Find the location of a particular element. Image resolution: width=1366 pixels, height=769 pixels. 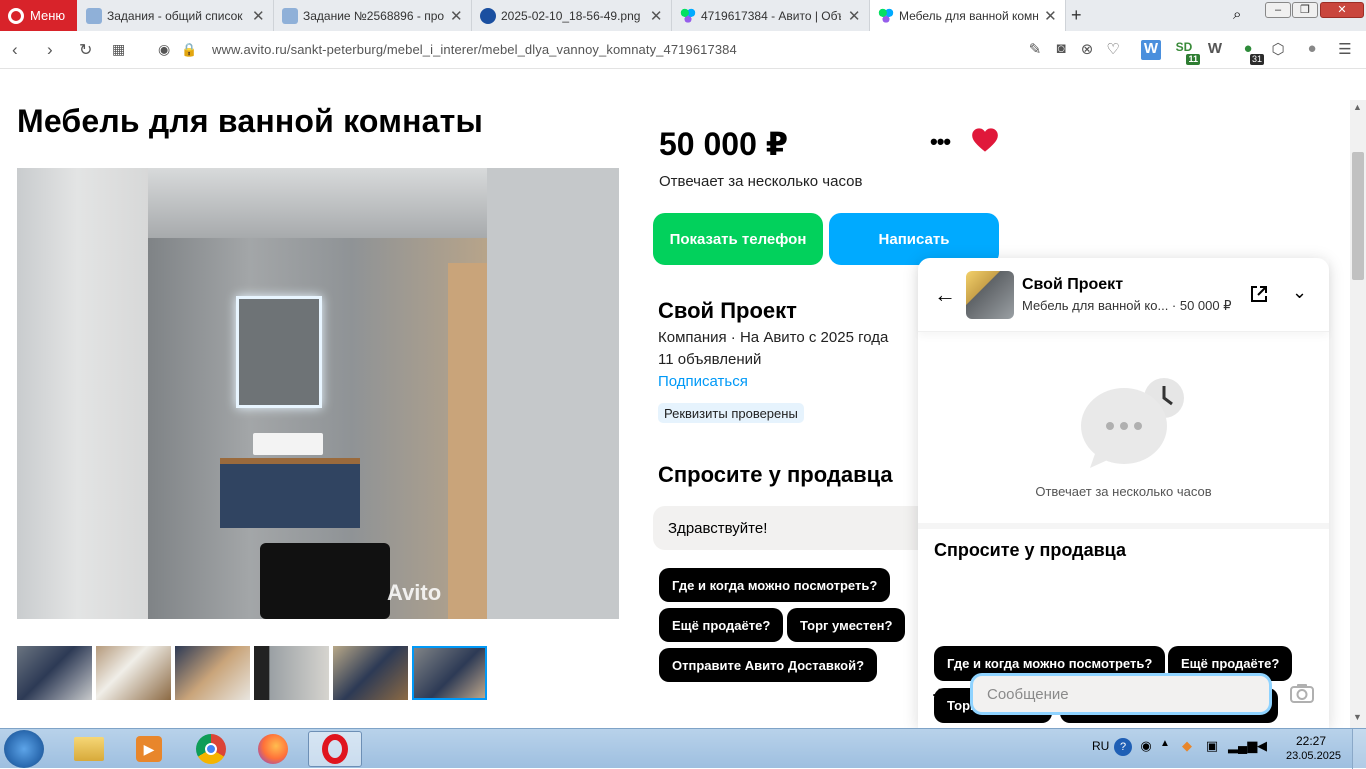

show-desktop-button is located at coordinates (1359, 749).